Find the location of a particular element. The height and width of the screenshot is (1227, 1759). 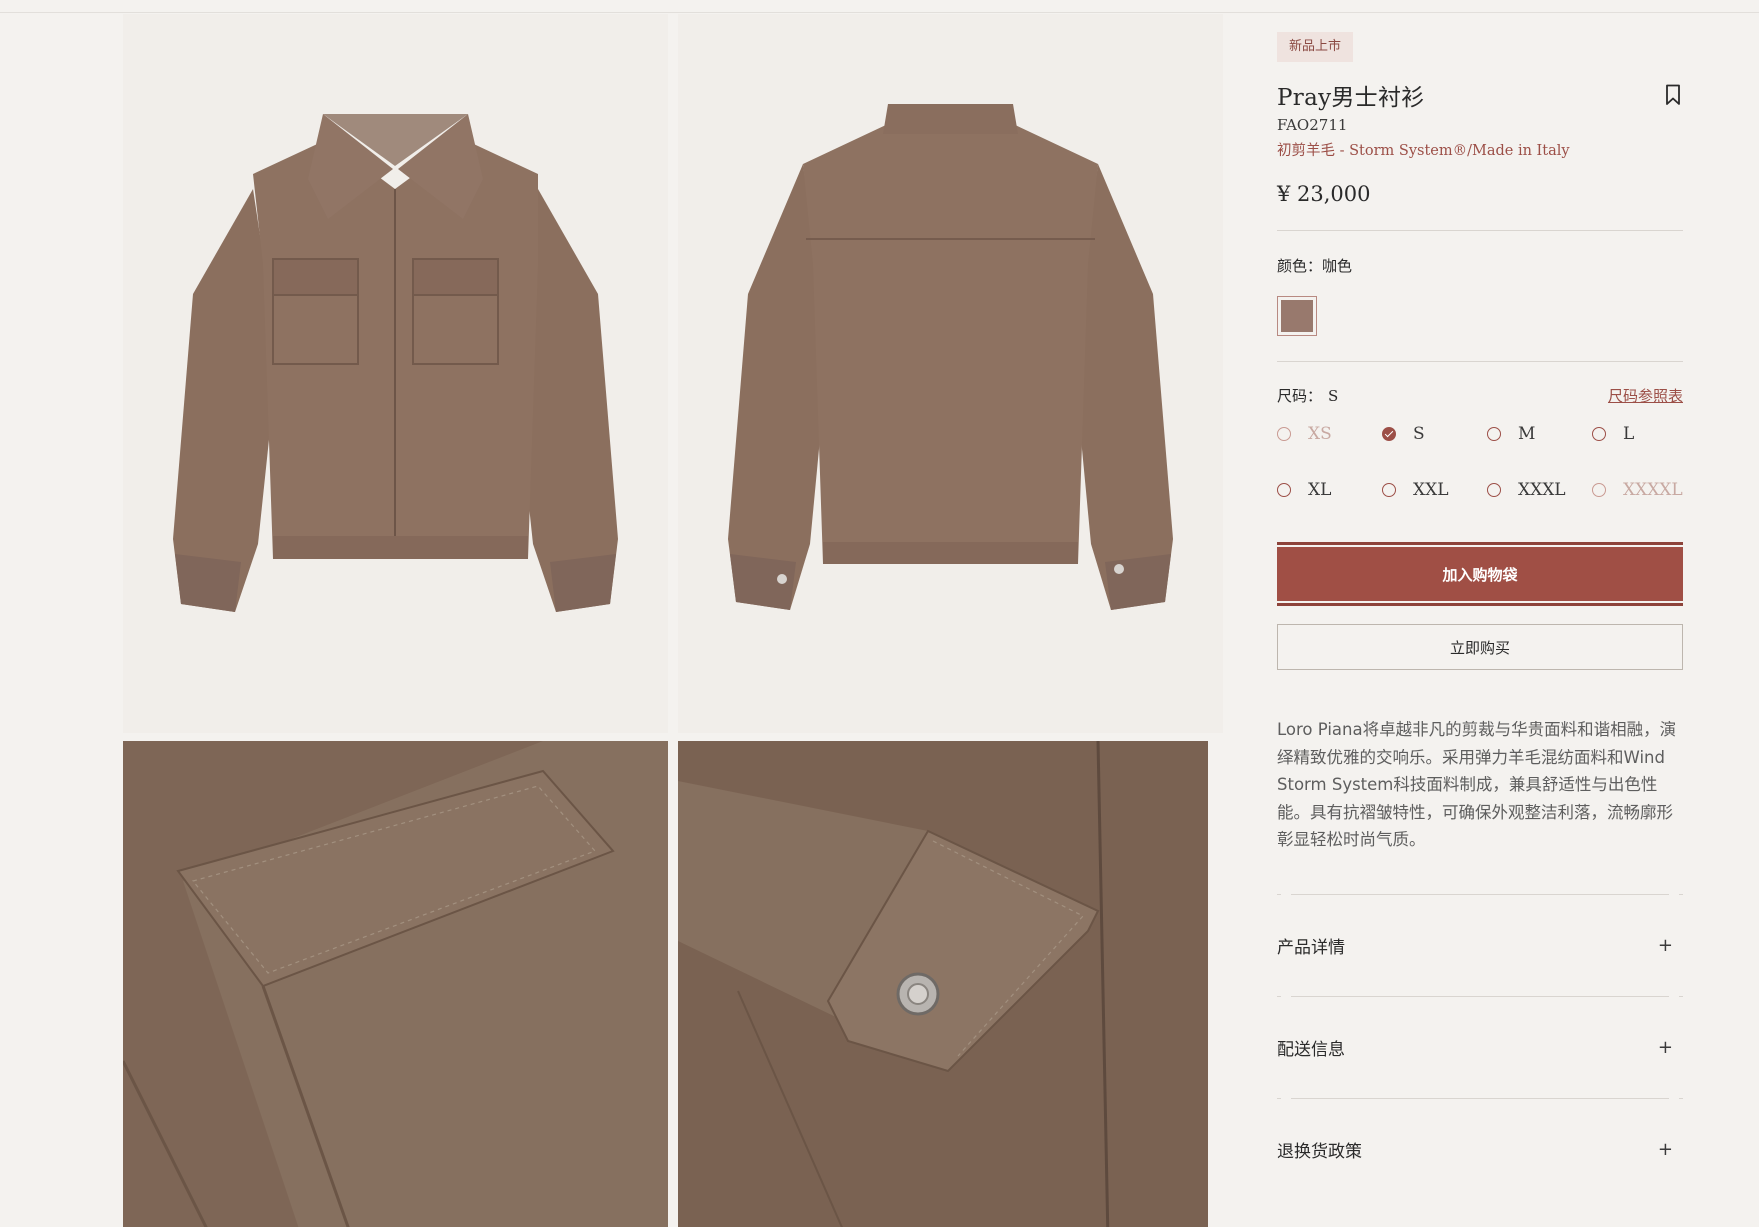

new-arrival-badge: 新品上市 is located at coordinates (1315, 47).